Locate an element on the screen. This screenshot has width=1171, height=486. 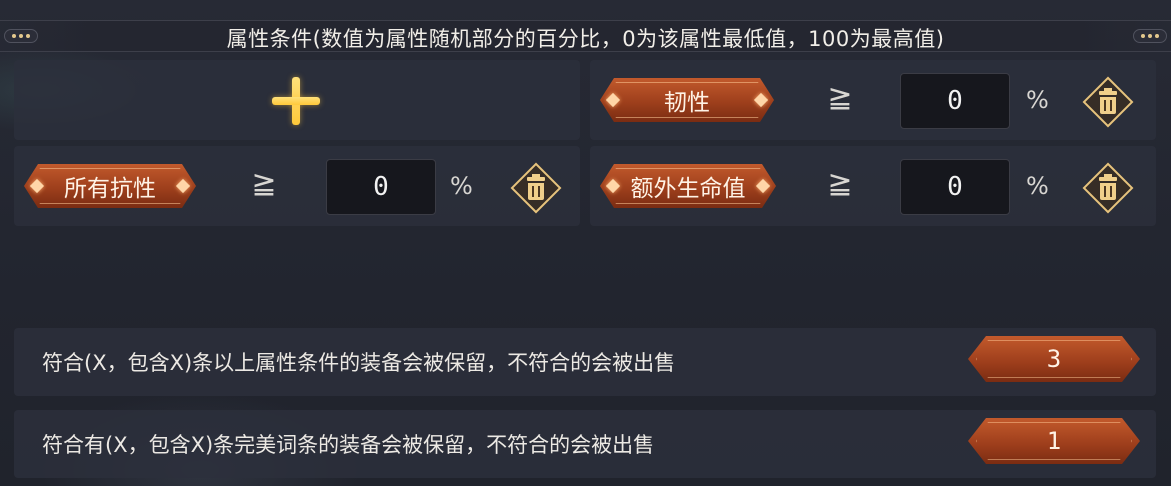
dots-icon is located at coordinates (1150, 36).